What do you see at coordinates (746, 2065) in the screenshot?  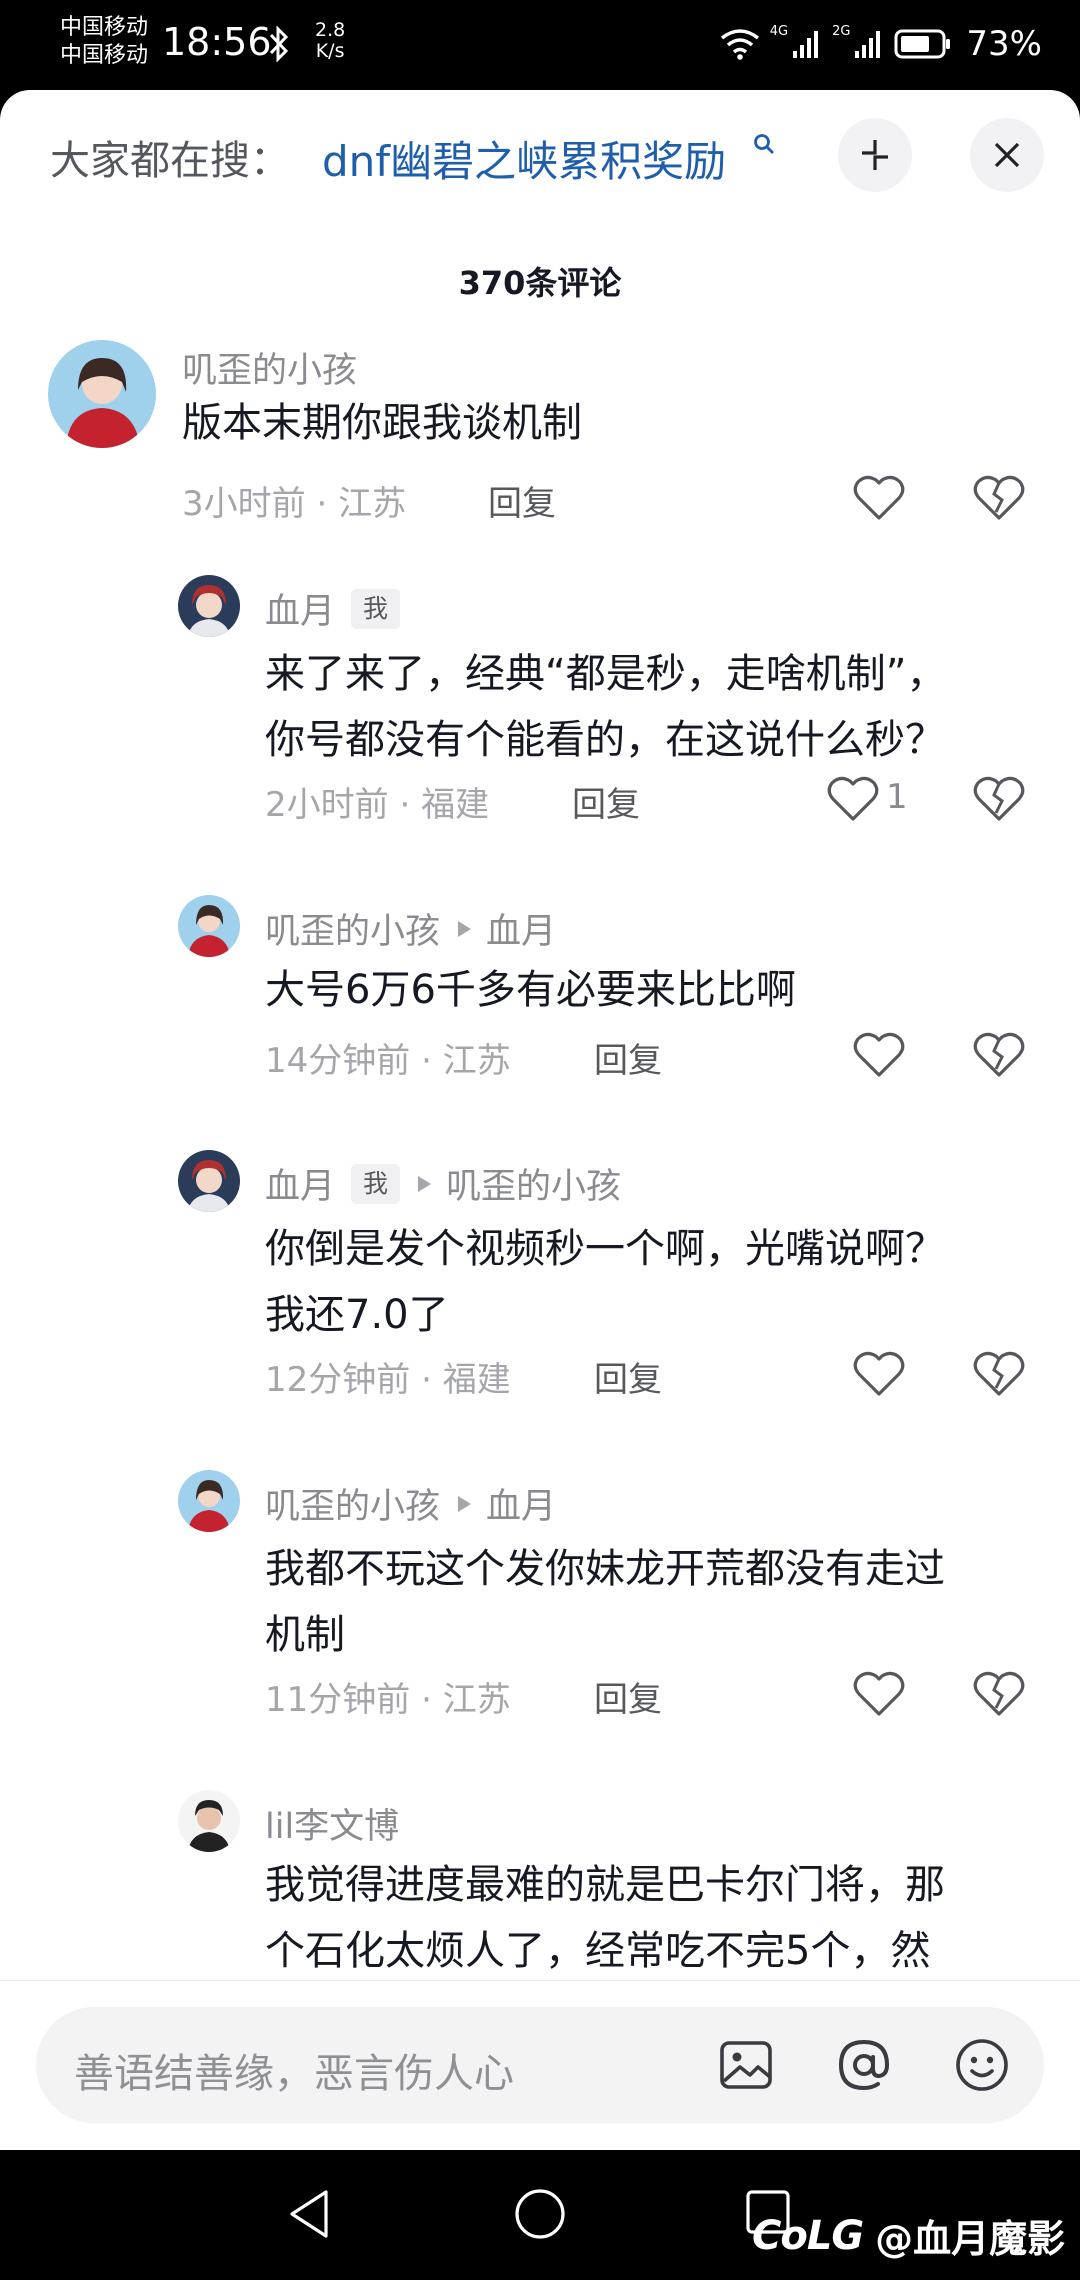 I see `image-icon` at bounding box center [746, 2065].